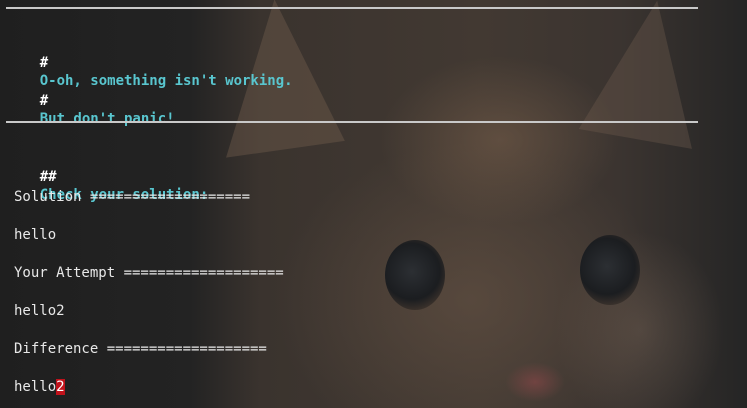 Image resolution: width=747 pixels, height=408 pixels. I want to click on difference-label: Difference ===================, so click(140, 349).